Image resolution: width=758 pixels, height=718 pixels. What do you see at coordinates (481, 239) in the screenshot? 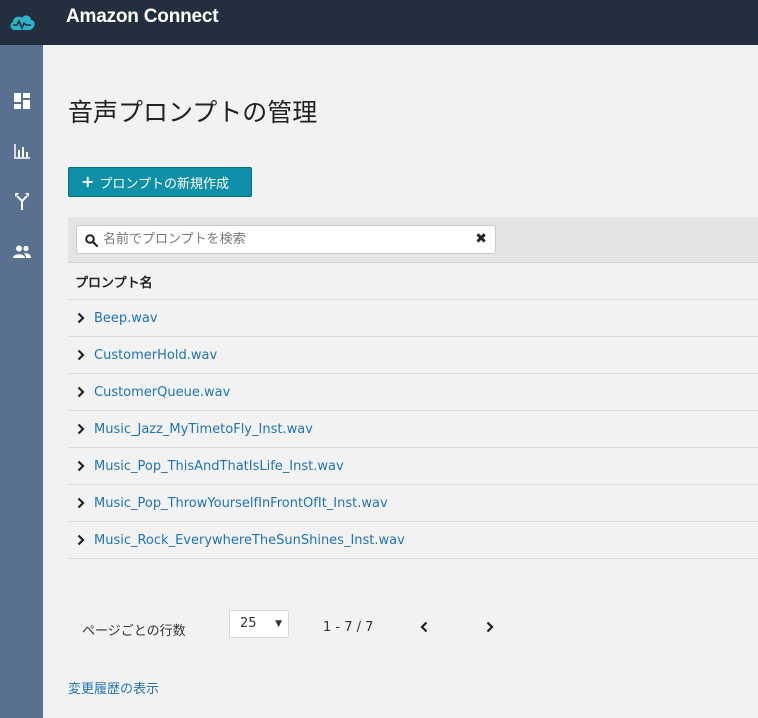
I see `clear-search-icon: ✖` at bounding box center [481, 239].